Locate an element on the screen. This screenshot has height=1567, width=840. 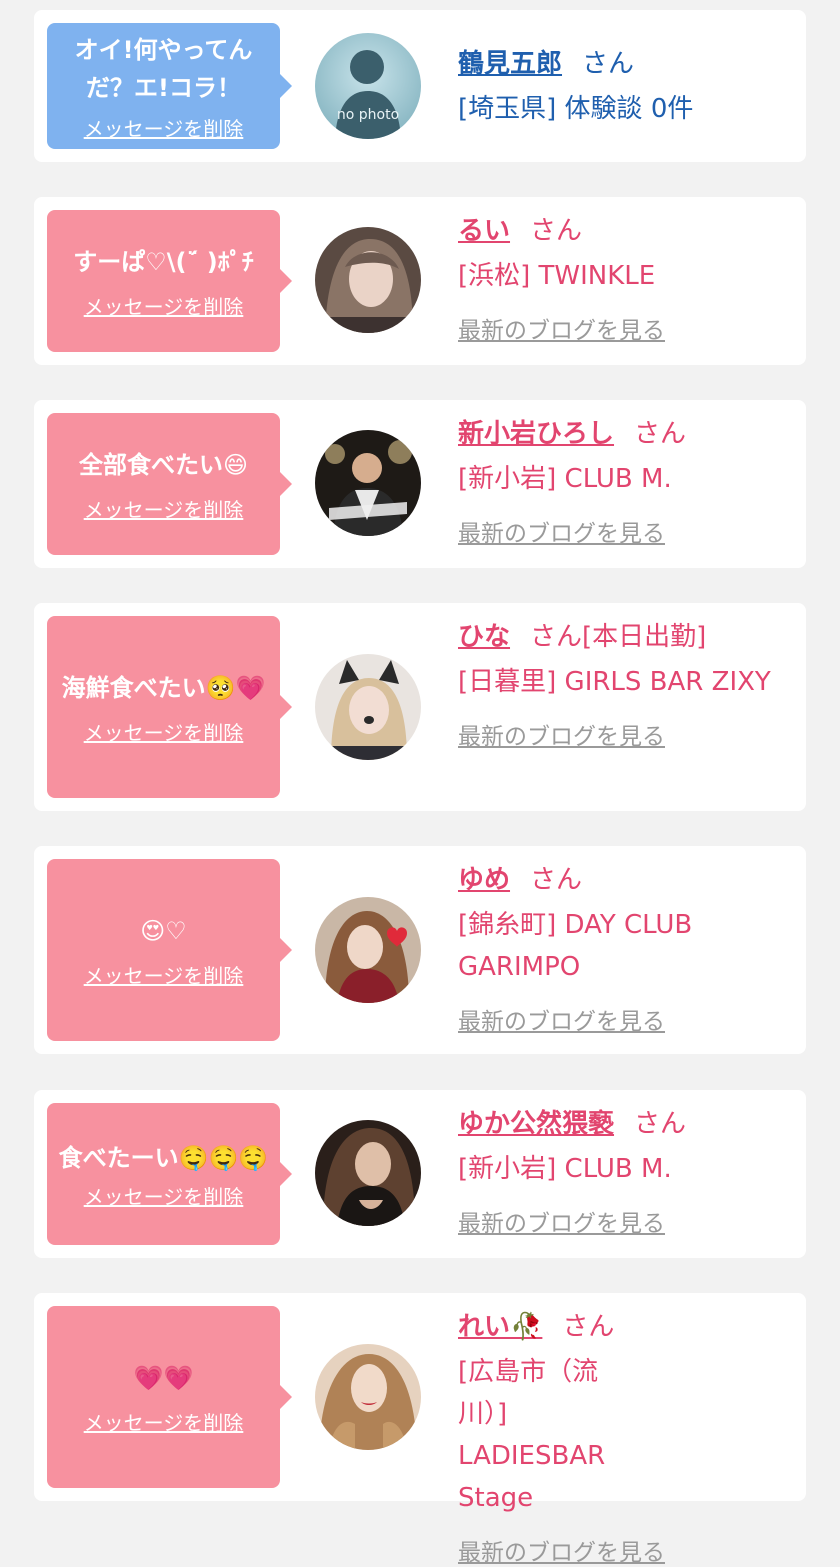
message-text: 全部食べたい😄 is located at coordinates (163, 464).